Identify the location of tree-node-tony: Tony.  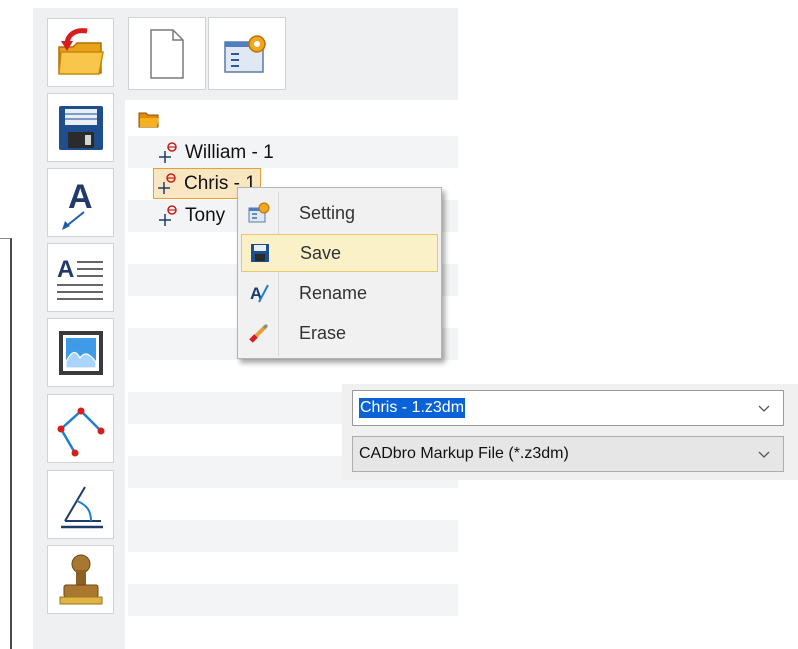
(191, 216).